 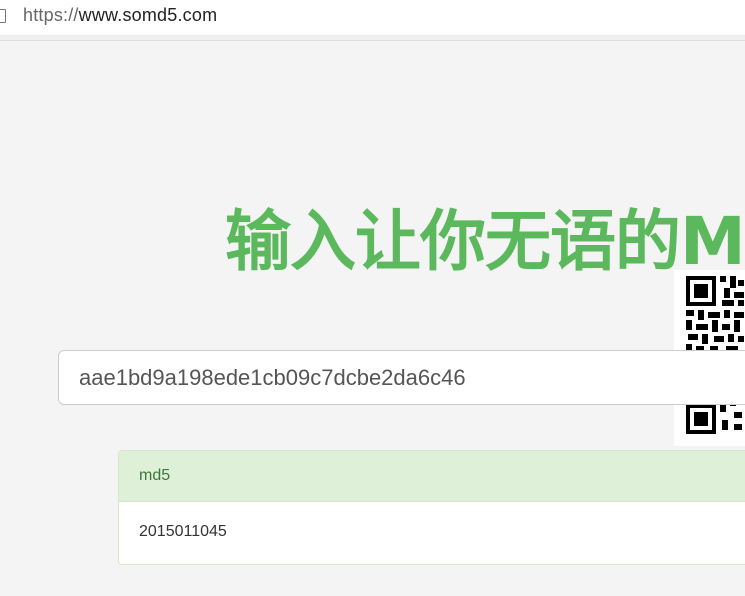 I want to click on browser-address-bar: https://www.somd5.com, so click(x=372, y=18).